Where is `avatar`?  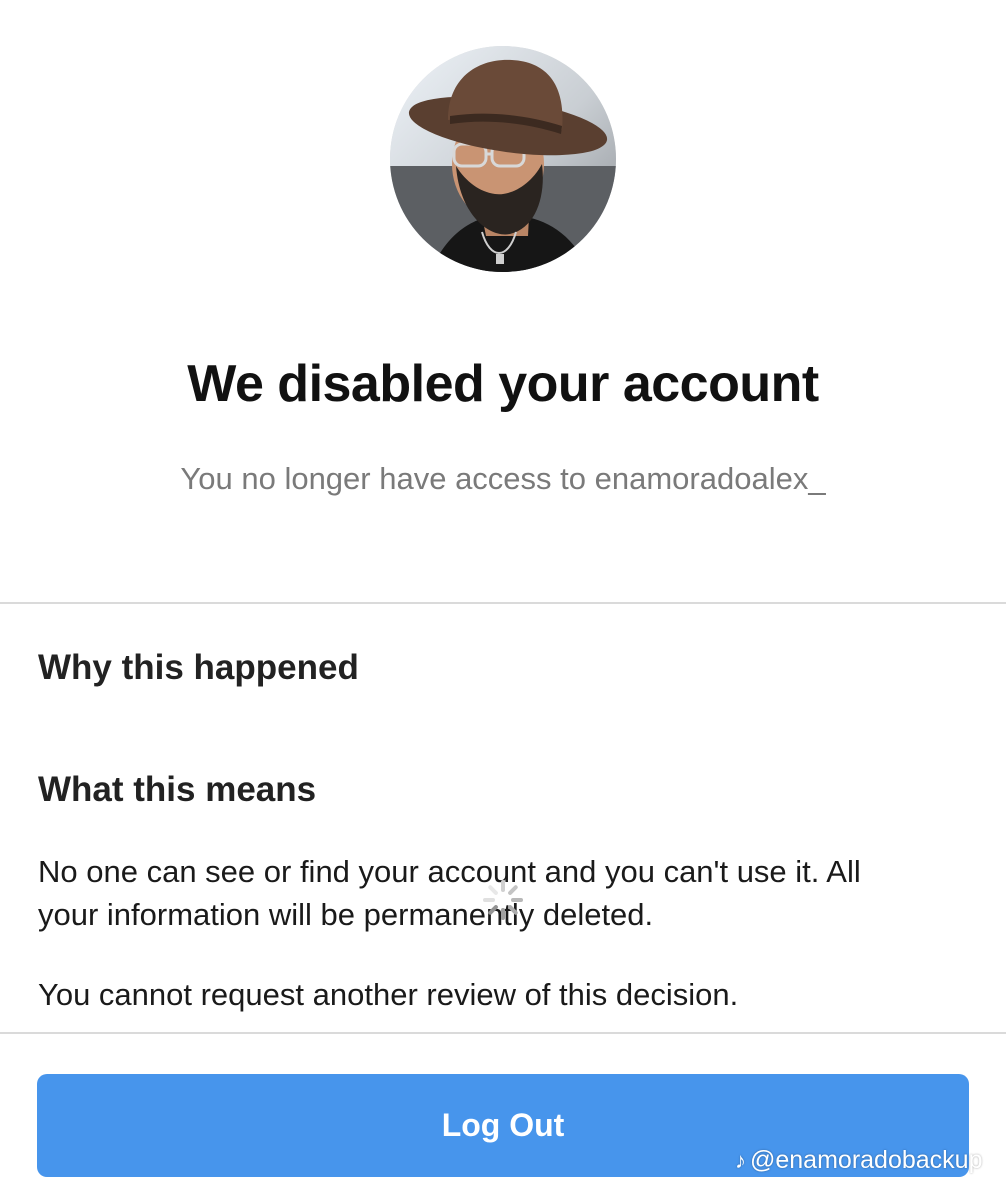
avatar is located at coordinates (503, 159).